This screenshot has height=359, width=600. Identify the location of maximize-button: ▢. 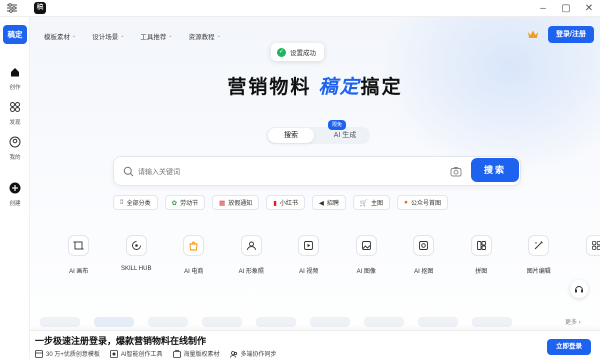
(566, 8).